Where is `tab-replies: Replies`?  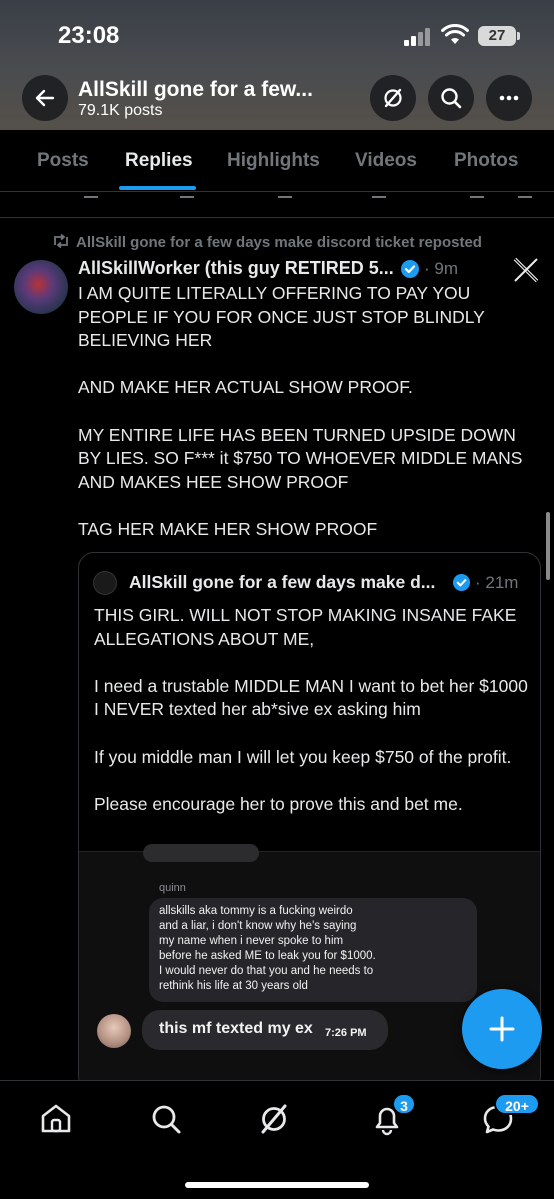 tab-replies: Replies is located at coordinates (159, 161).